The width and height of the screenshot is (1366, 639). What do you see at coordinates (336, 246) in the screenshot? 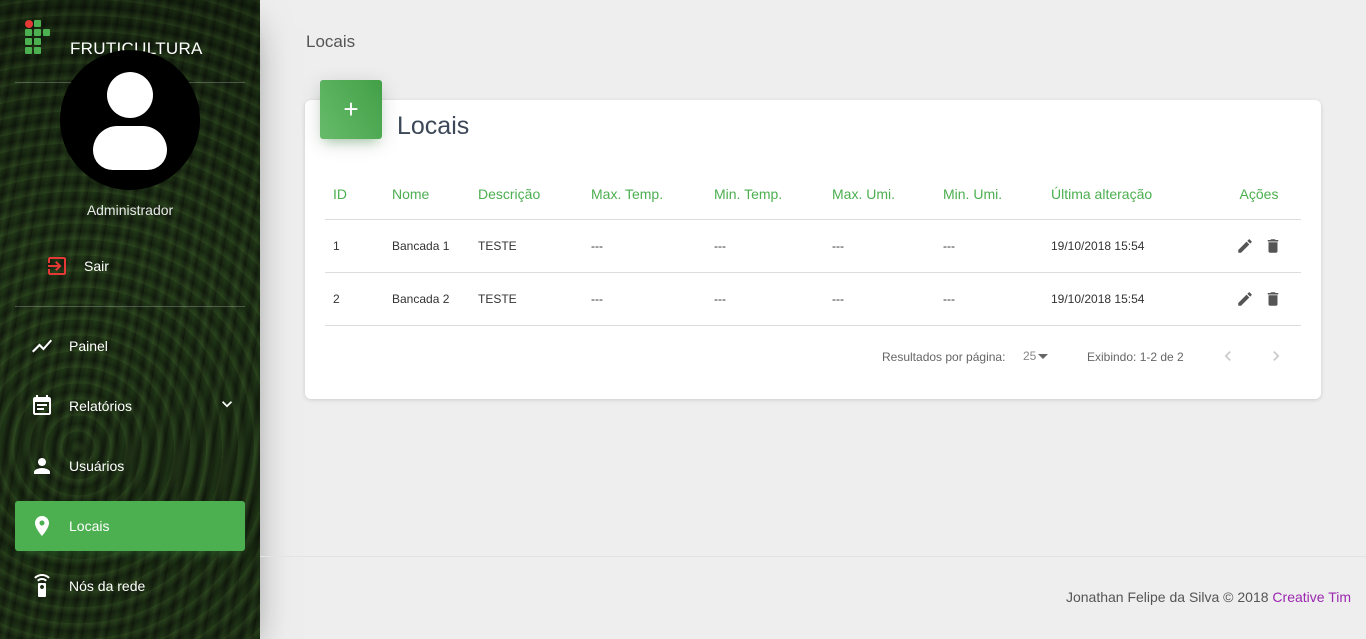
I see `cell-id: 1` at bounding box center [336, 246].